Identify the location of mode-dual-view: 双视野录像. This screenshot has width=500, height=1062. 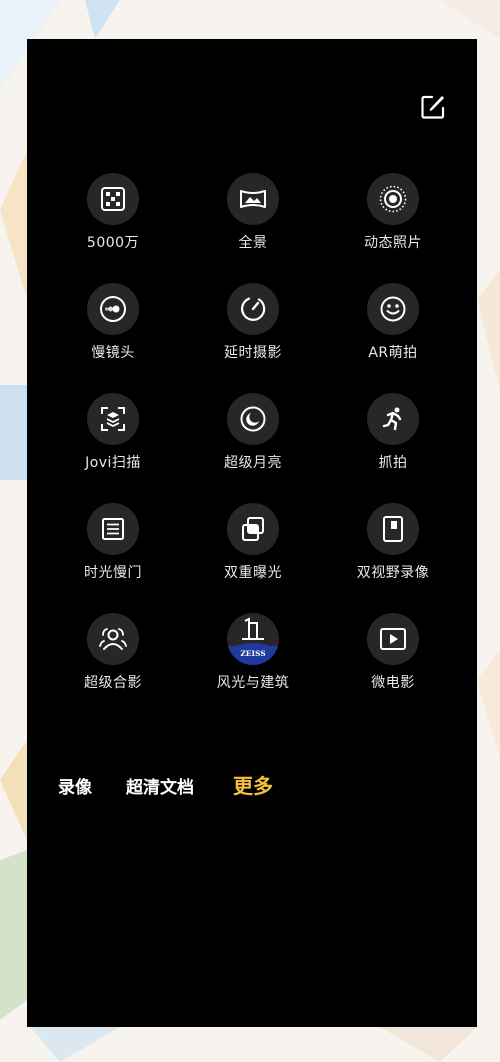
(393, 542).